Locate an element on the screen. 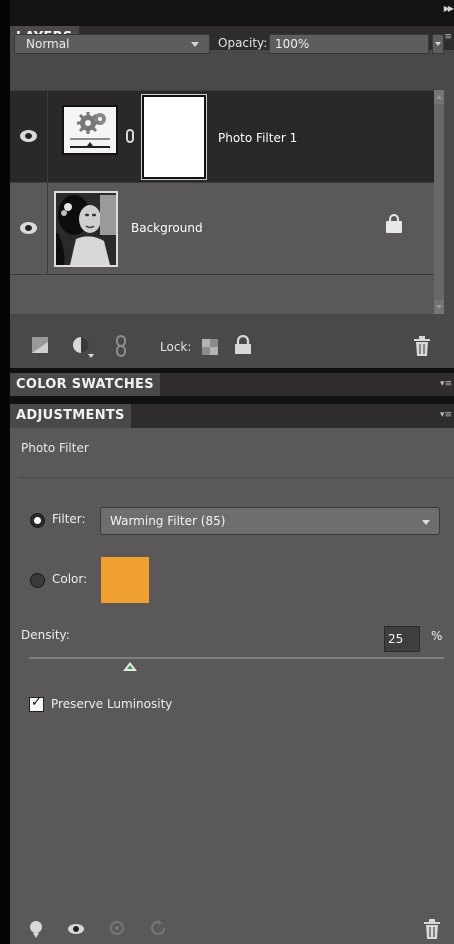  filter-value: Warming Filter (85) is located at coordinates (168, 521).